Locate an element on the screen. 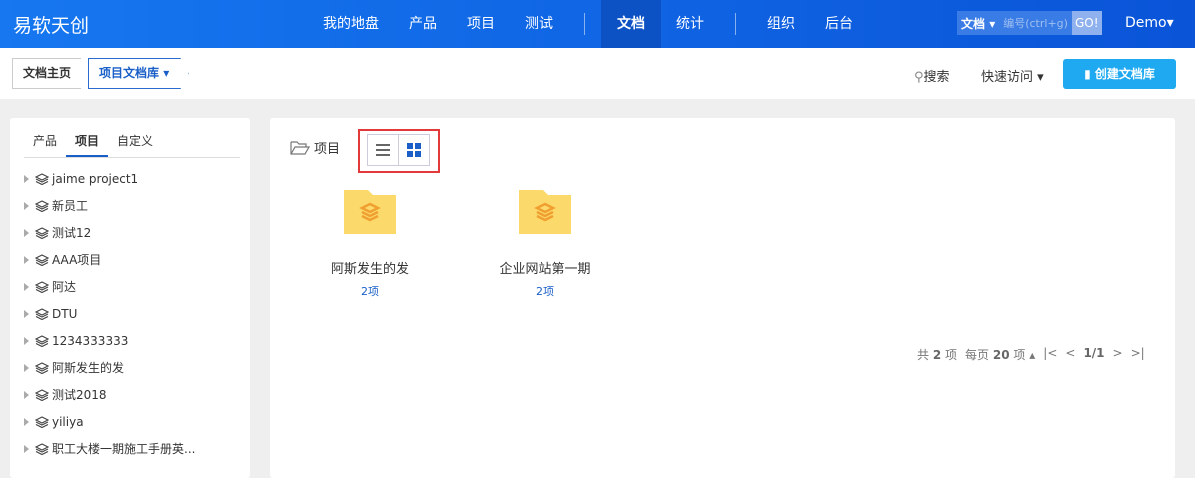  tree-item-label: AAA项目 is located at coordinates (77, 260).